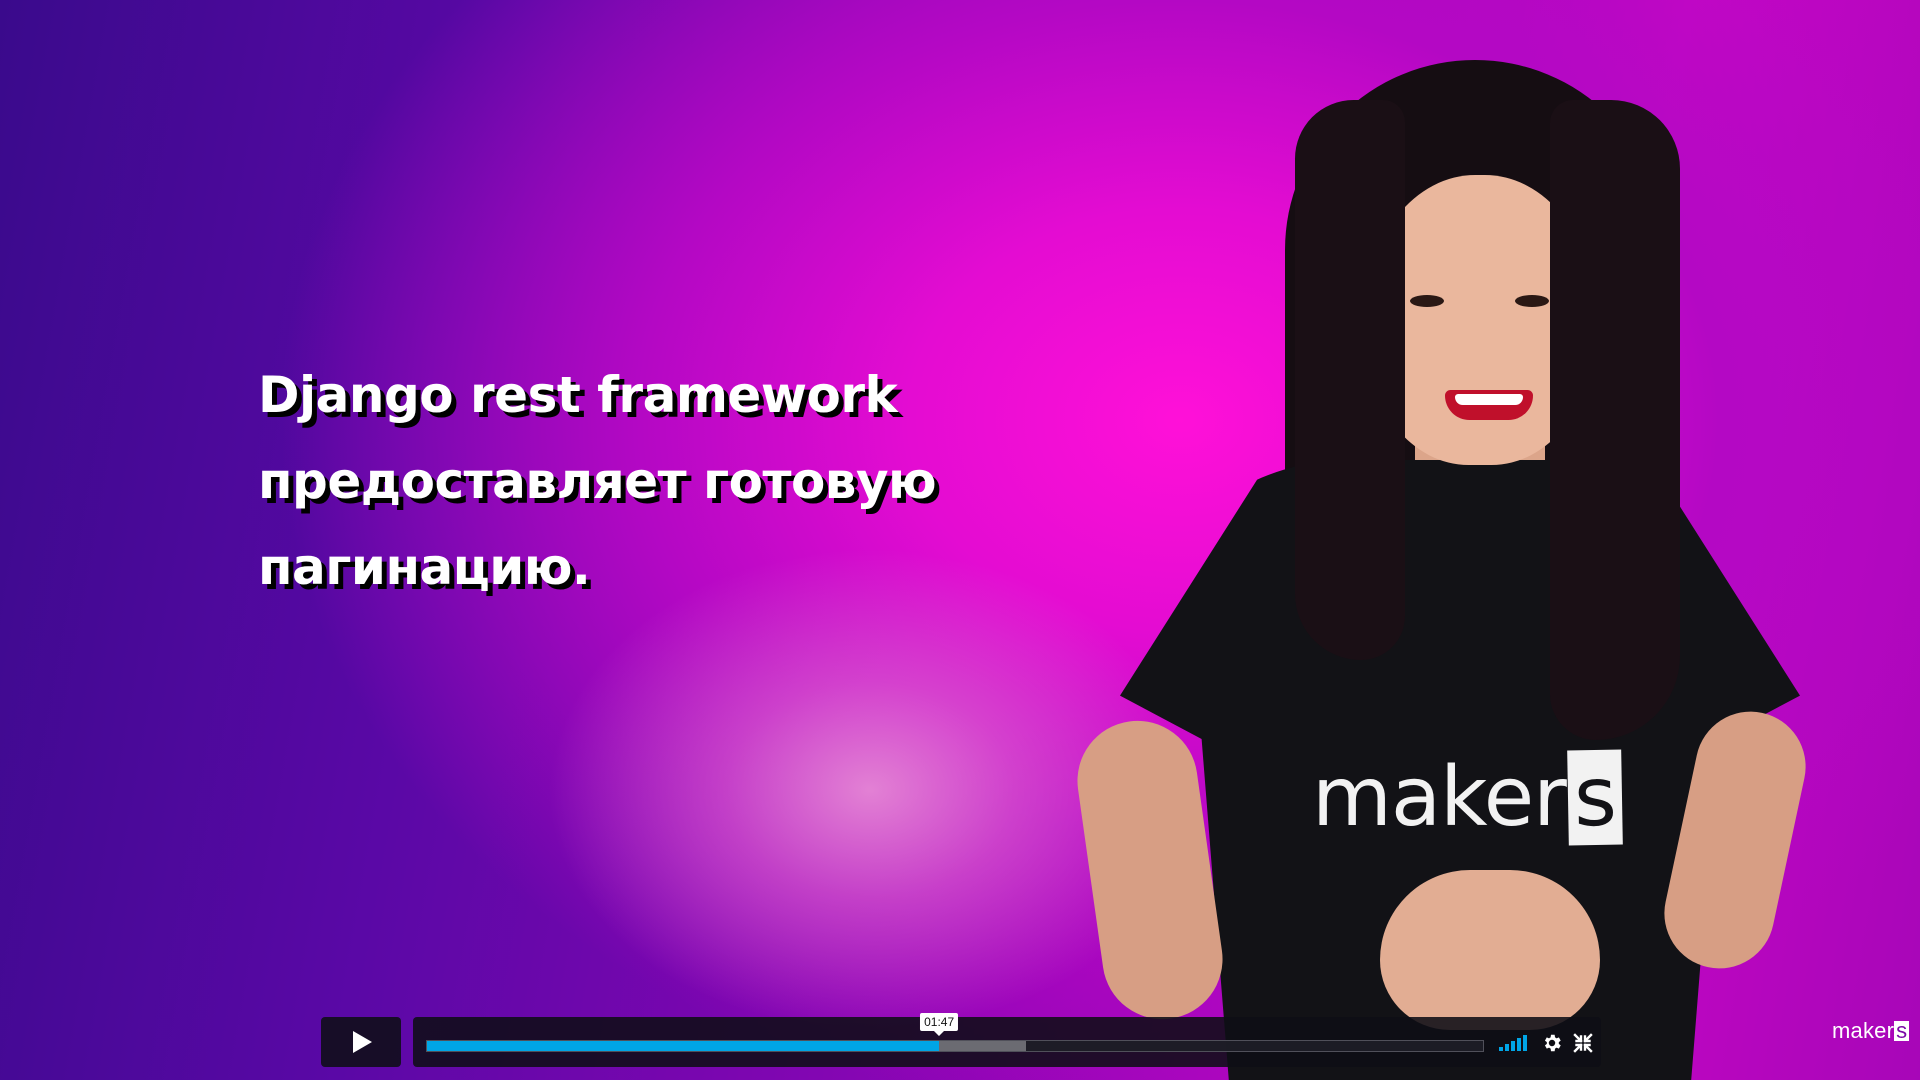 This screenshot has width=1920, height=1080. Describe the element at coordinates (955, 1046) in the screenshot. I see `progress-bar` at that location.